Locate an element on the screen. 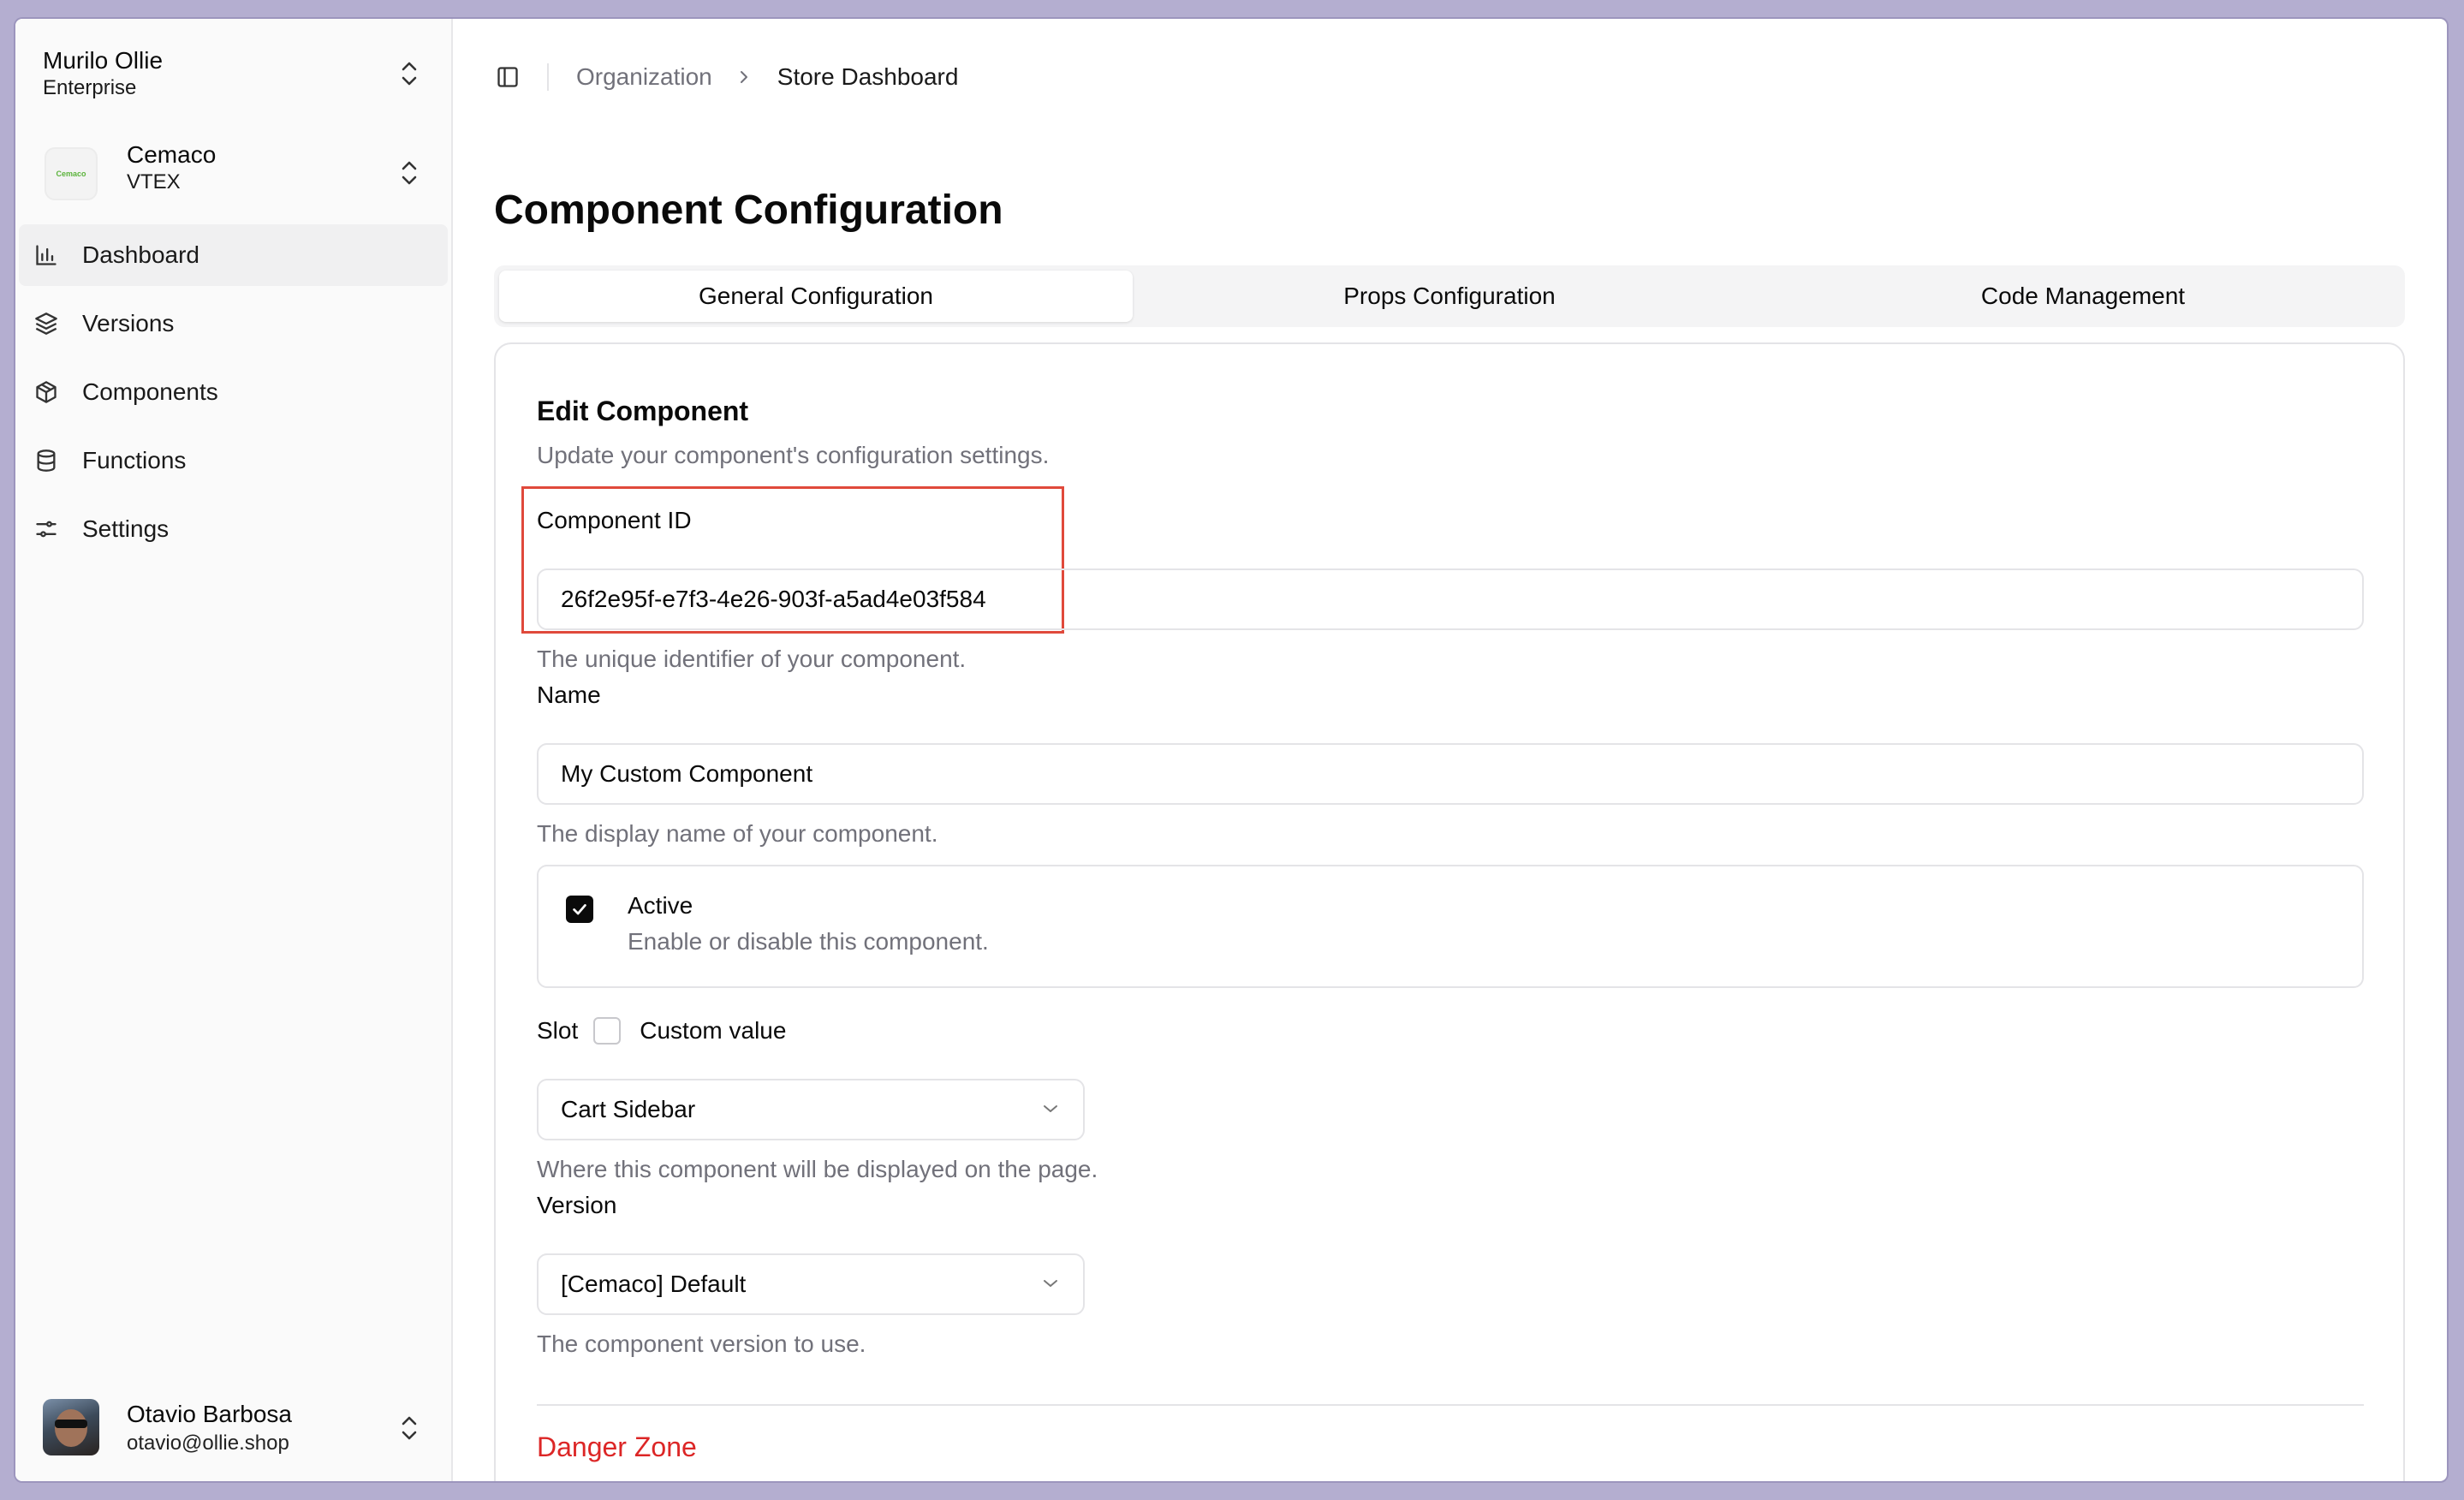  check-icon is located at coordinates (579, 909).